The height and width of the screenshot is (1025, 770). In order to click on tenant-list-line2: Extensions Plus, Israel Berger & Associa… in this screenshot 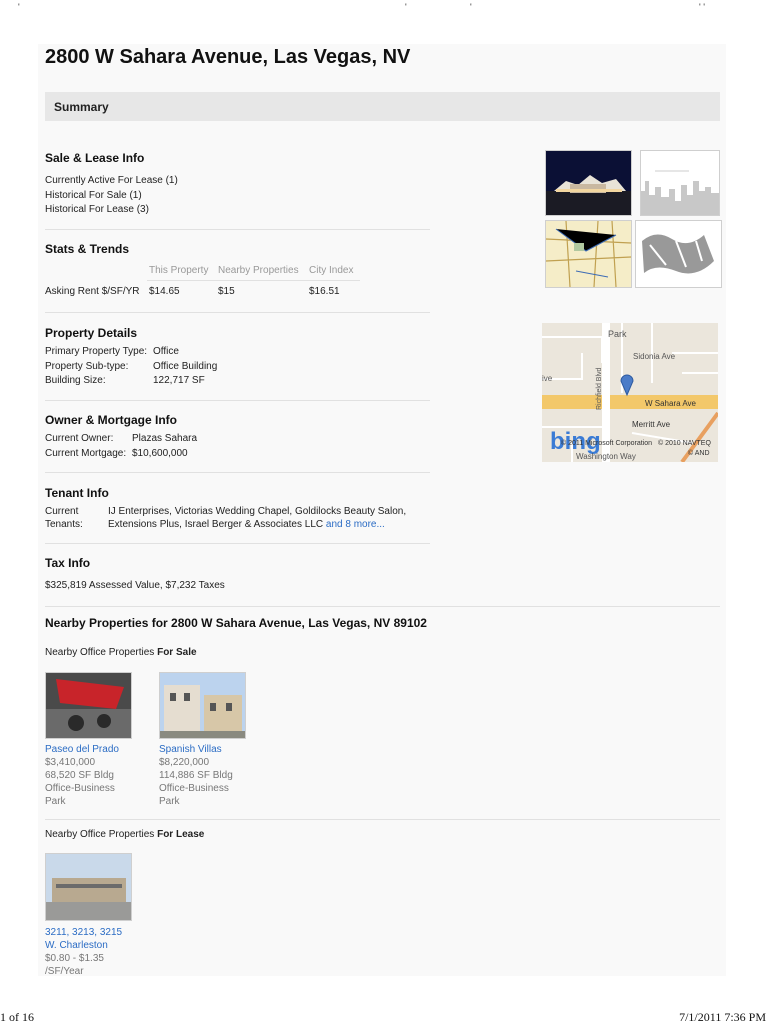, I will do `click(246, 524)`.